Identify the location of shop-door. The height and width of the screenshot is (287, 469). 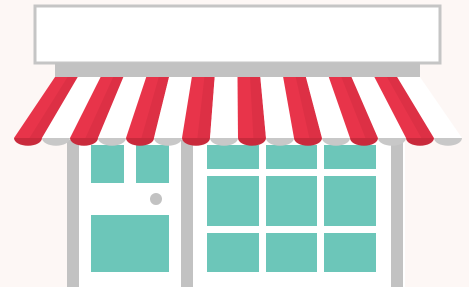
(130, 213).